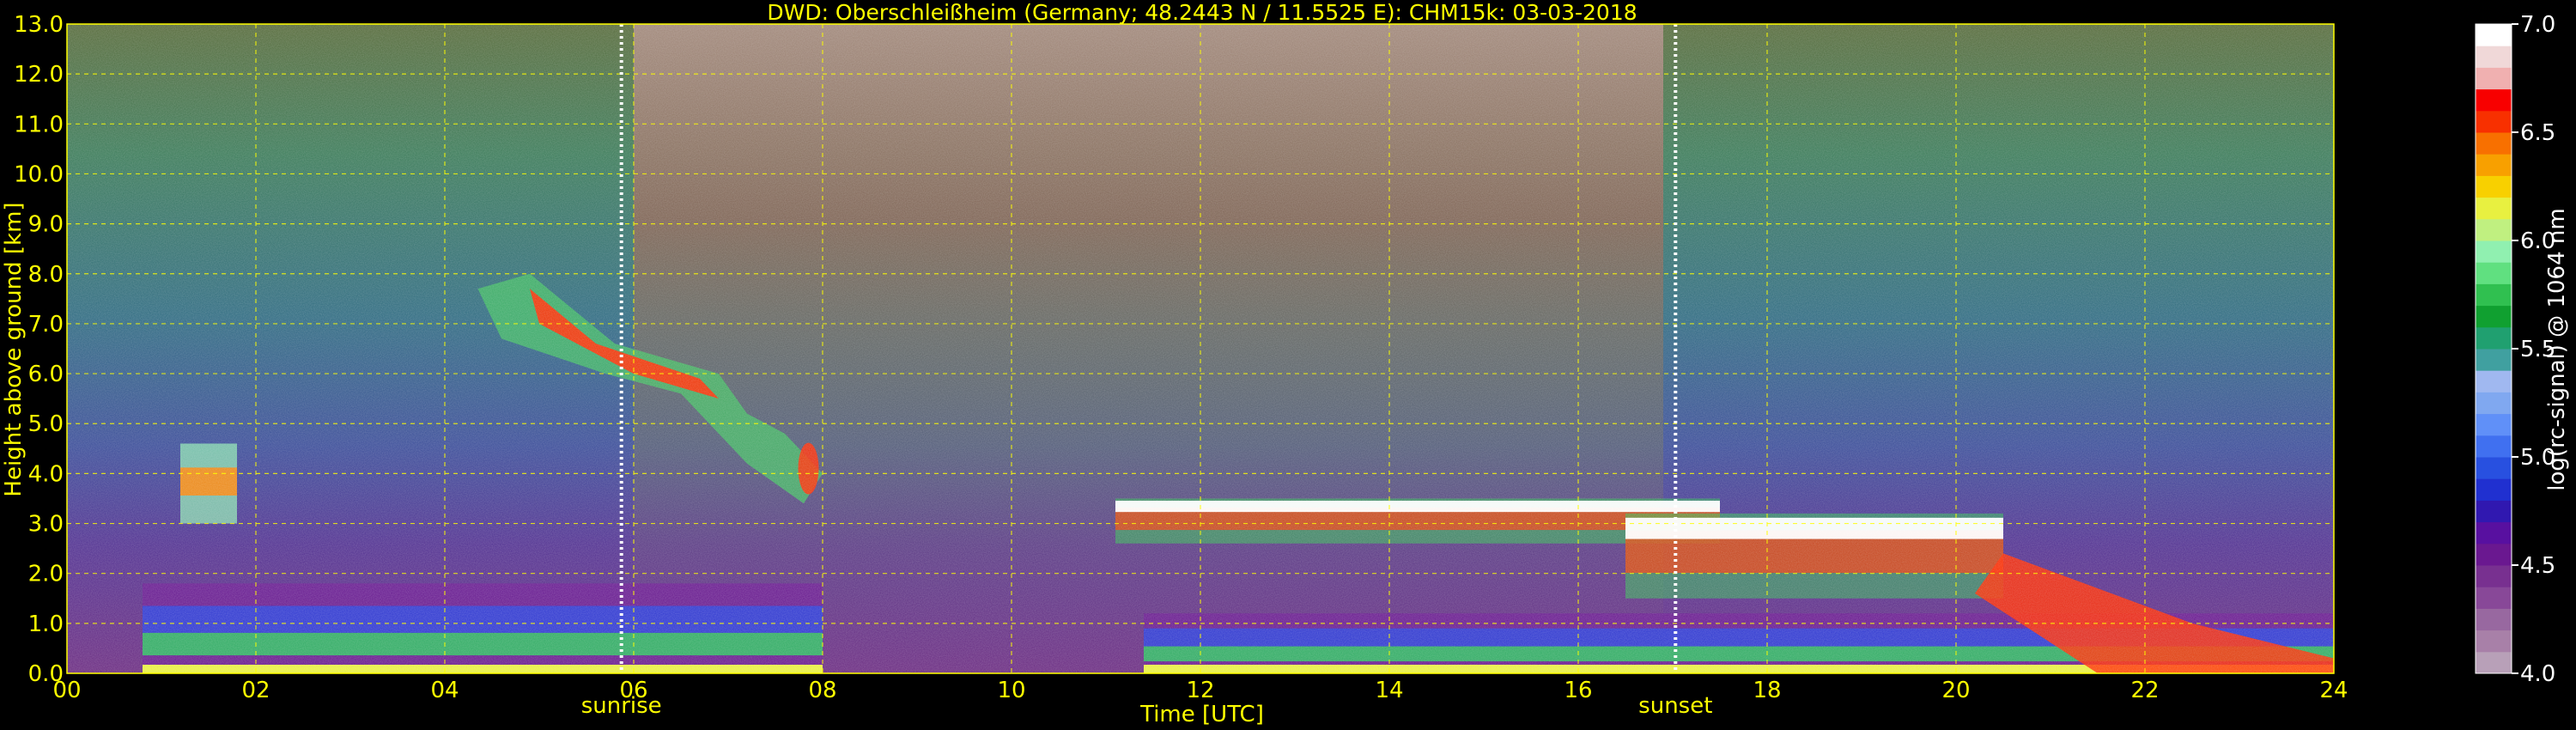  What do you see at coordinates (1389, 690) in the screenshot?
I see `x-tick-label: 14` at bounding box center [1389, 690].